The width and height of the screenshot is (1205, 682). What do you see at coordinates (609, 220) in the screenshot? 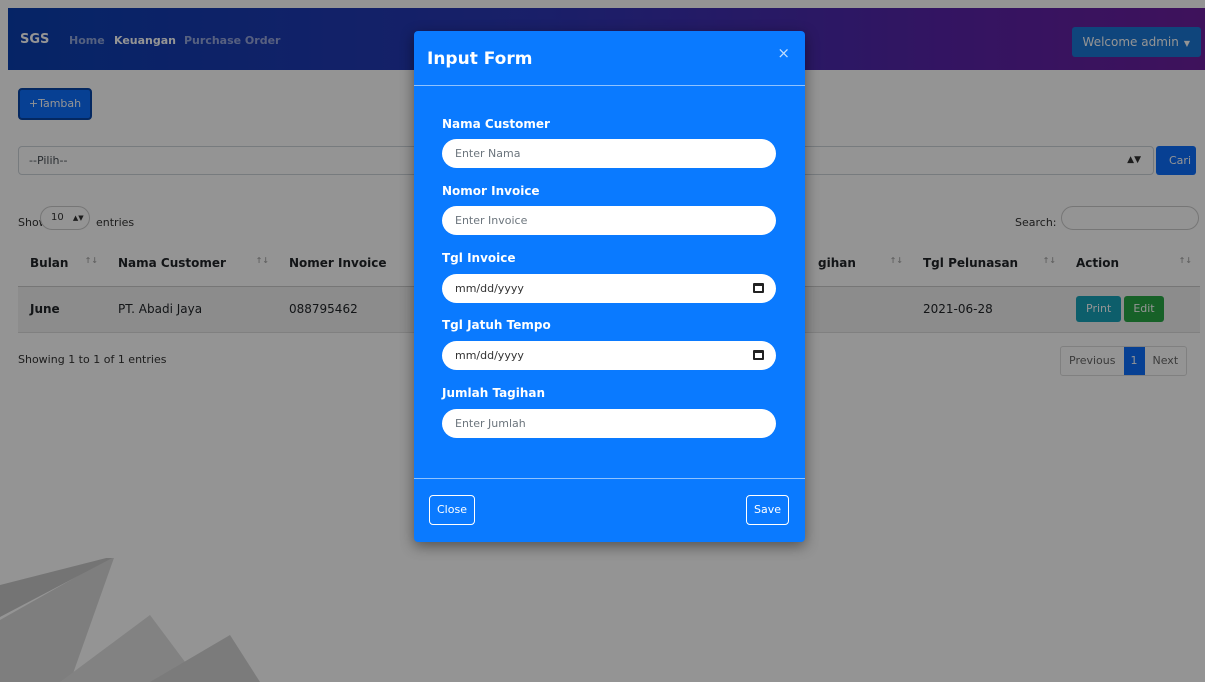
I see `nomor-invoice-input: Enter Invoice` at bounding box center [609, 220].